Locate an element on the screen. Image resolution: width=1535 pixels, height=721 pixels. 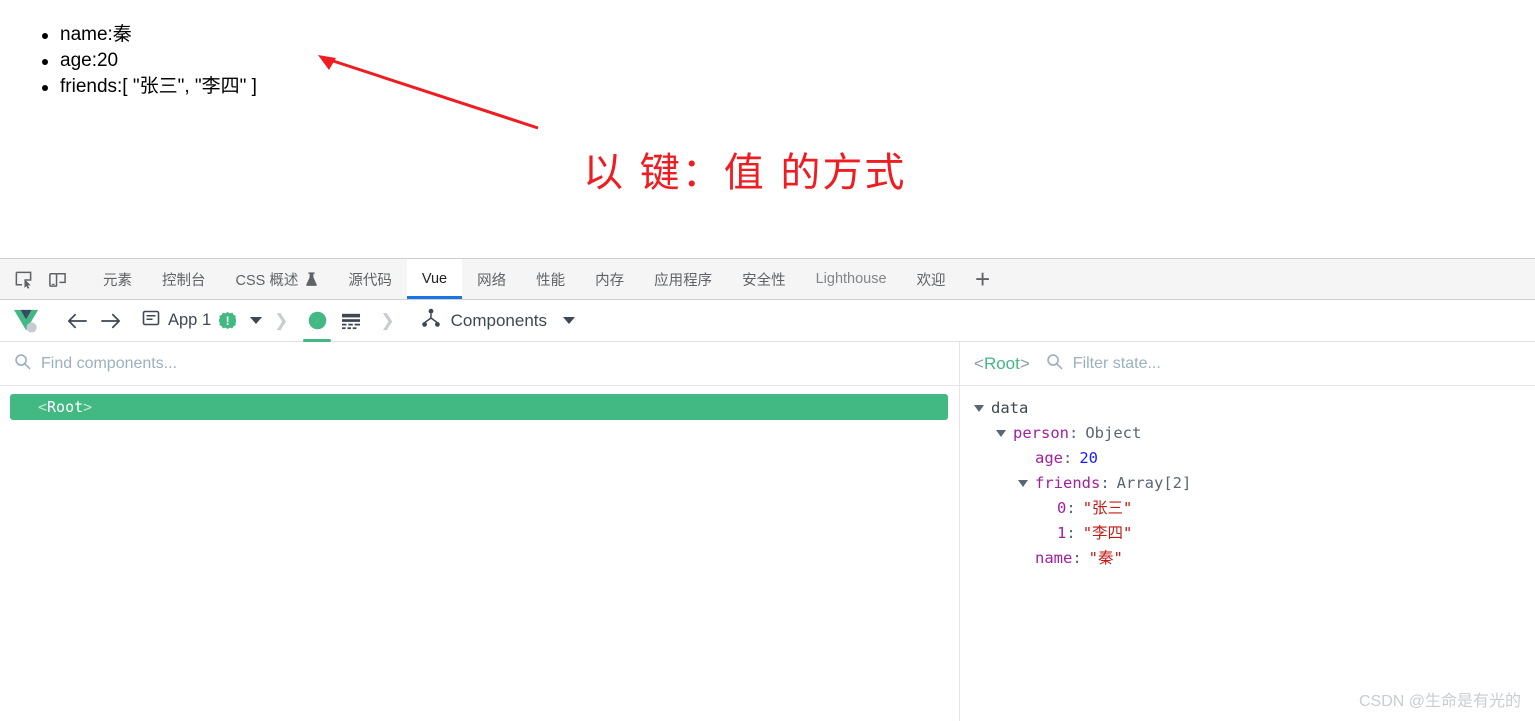
tab-label: Lighthouse is located at coordinates (851, 279).